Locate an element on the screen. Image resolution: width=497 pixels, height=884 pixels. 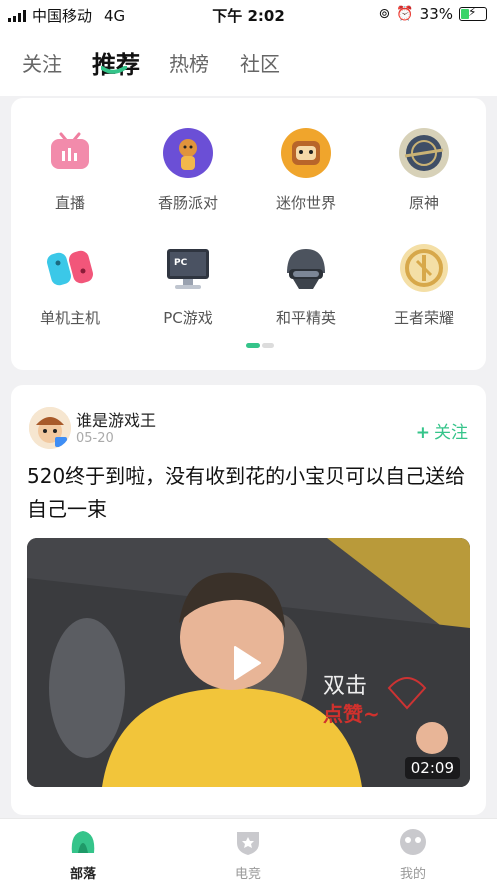
tribe-icon is located at coordinates (83, 842).